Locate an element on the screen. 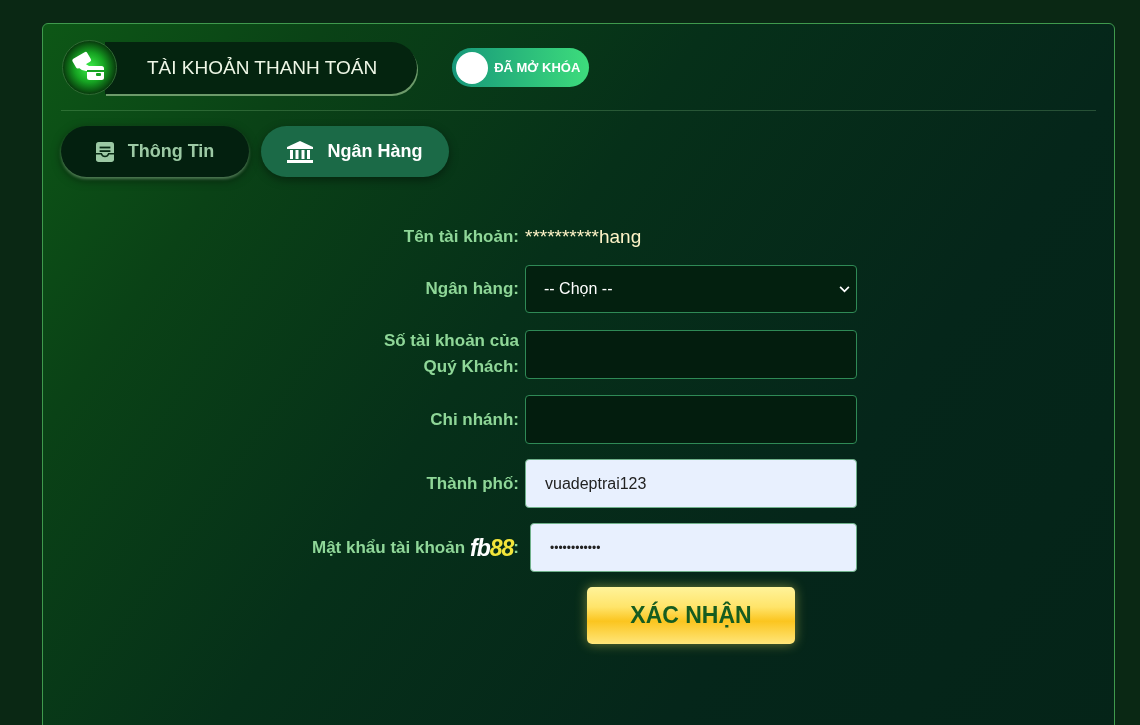  select-field: -- Chọn -- is located at coordinates (691, 289).